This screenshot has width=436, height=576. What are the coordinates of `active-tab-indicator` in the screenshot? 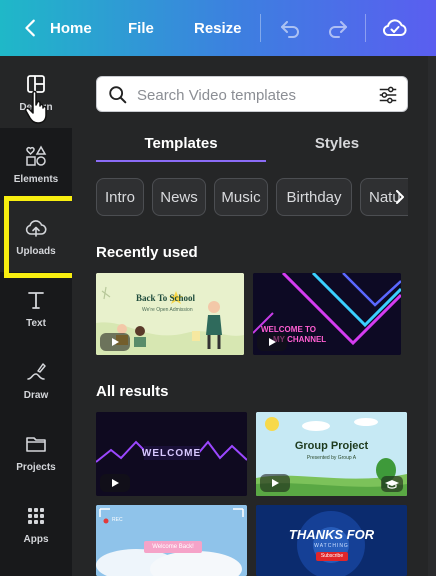 It's located at (181, 161).